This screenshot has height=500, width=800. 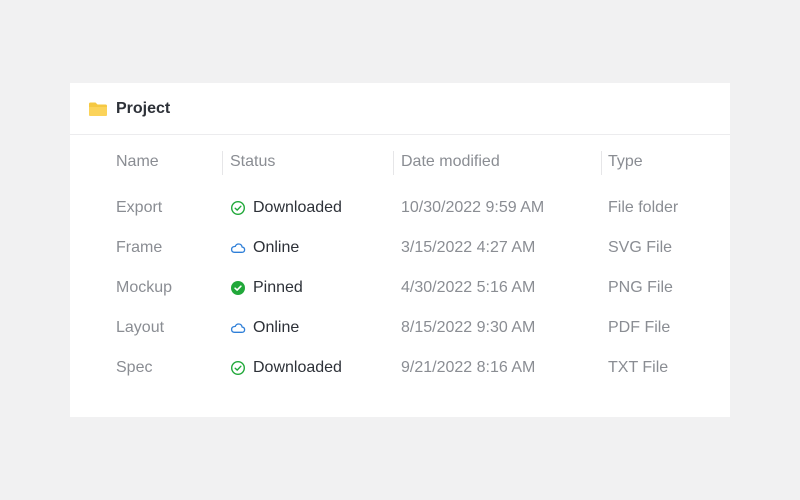 I want to click on column-header-type: Type, so click(x=625, y=162).